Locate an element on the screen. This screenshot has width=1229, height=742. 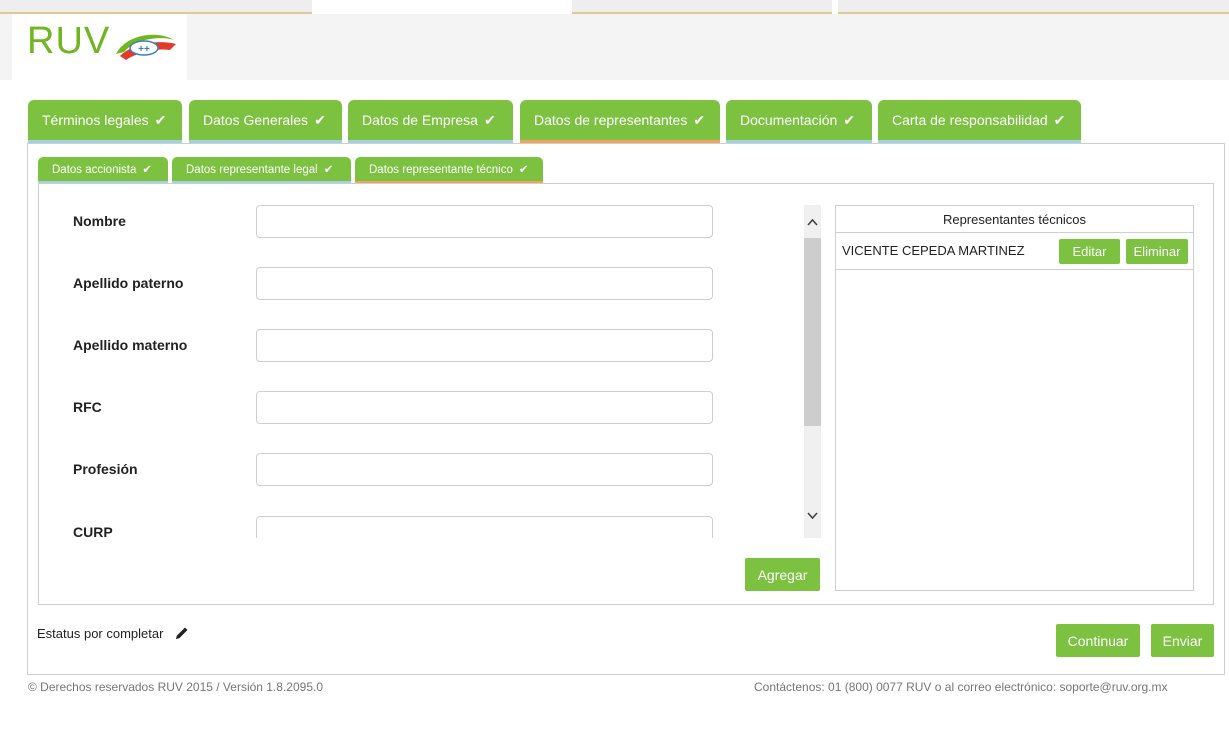
field-label-nombre: Nombre is located at coordinates (99, 221).